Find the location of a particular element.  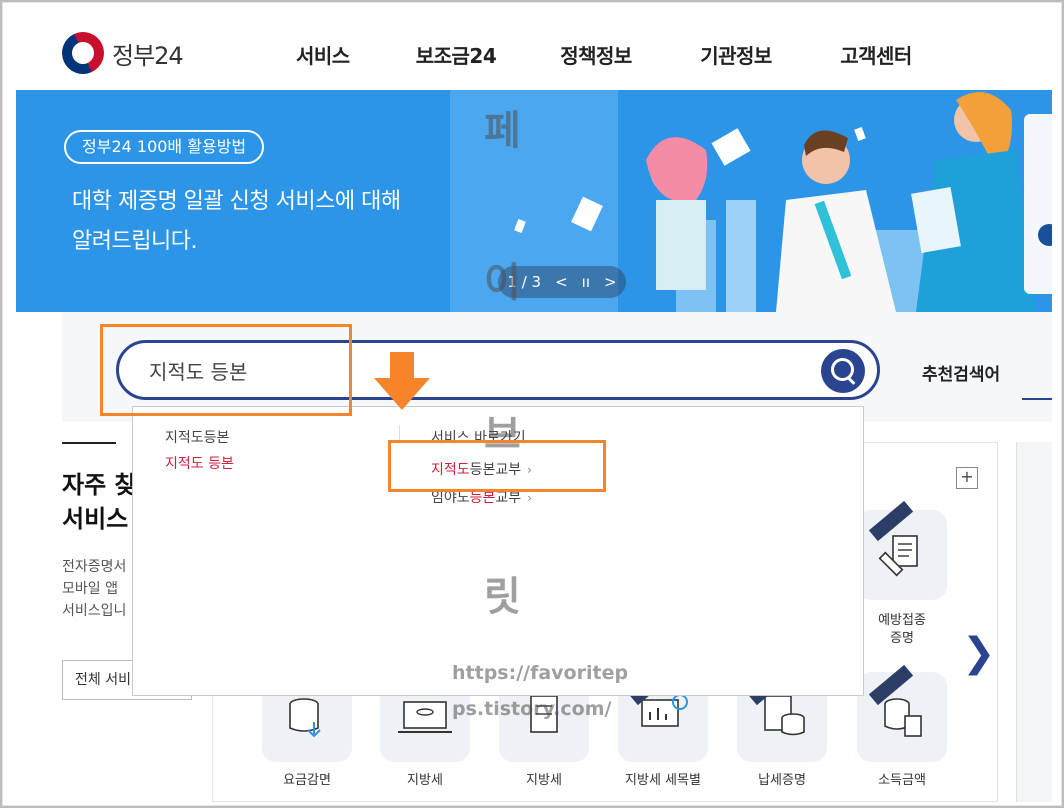

shortcut-pre-text: 임야도 is located at coordinates (450, 498).